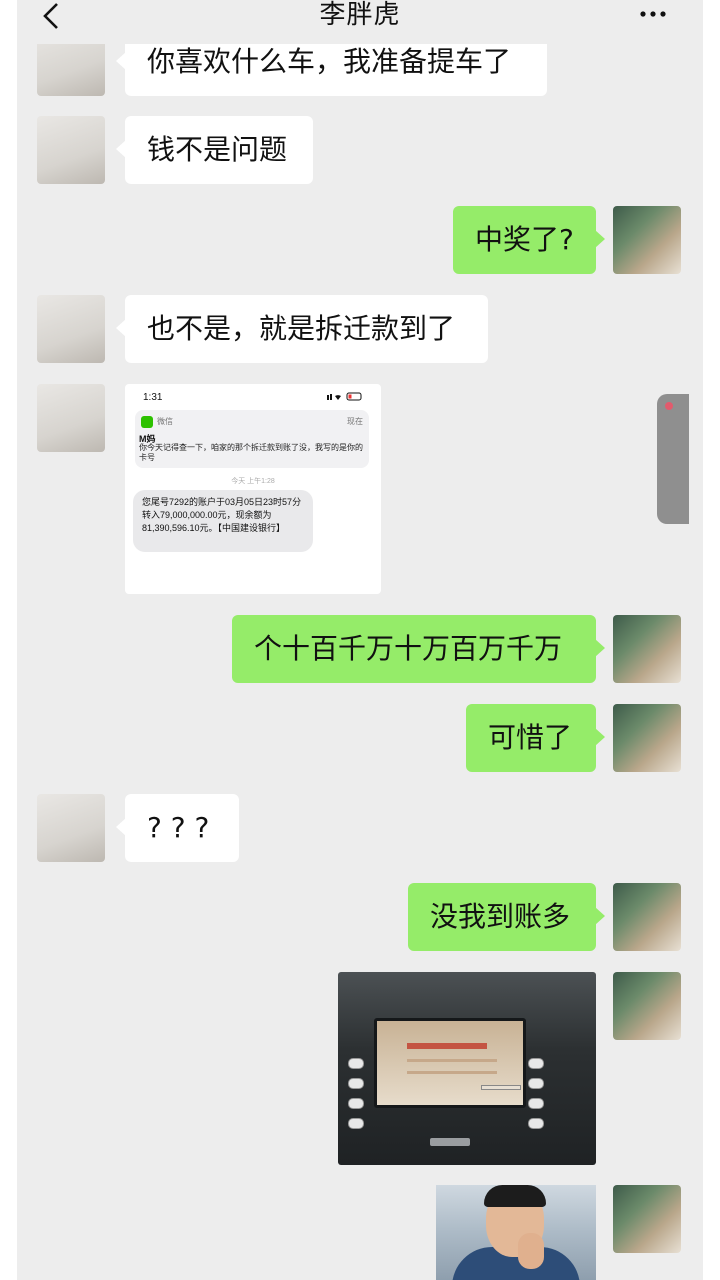 Image resolution: width=720 pixels, height=1280 pixels. What do you see at coordinates (147, 422) in the screenshot?
I see `wechat-icon` at bounding box center [147, 422].